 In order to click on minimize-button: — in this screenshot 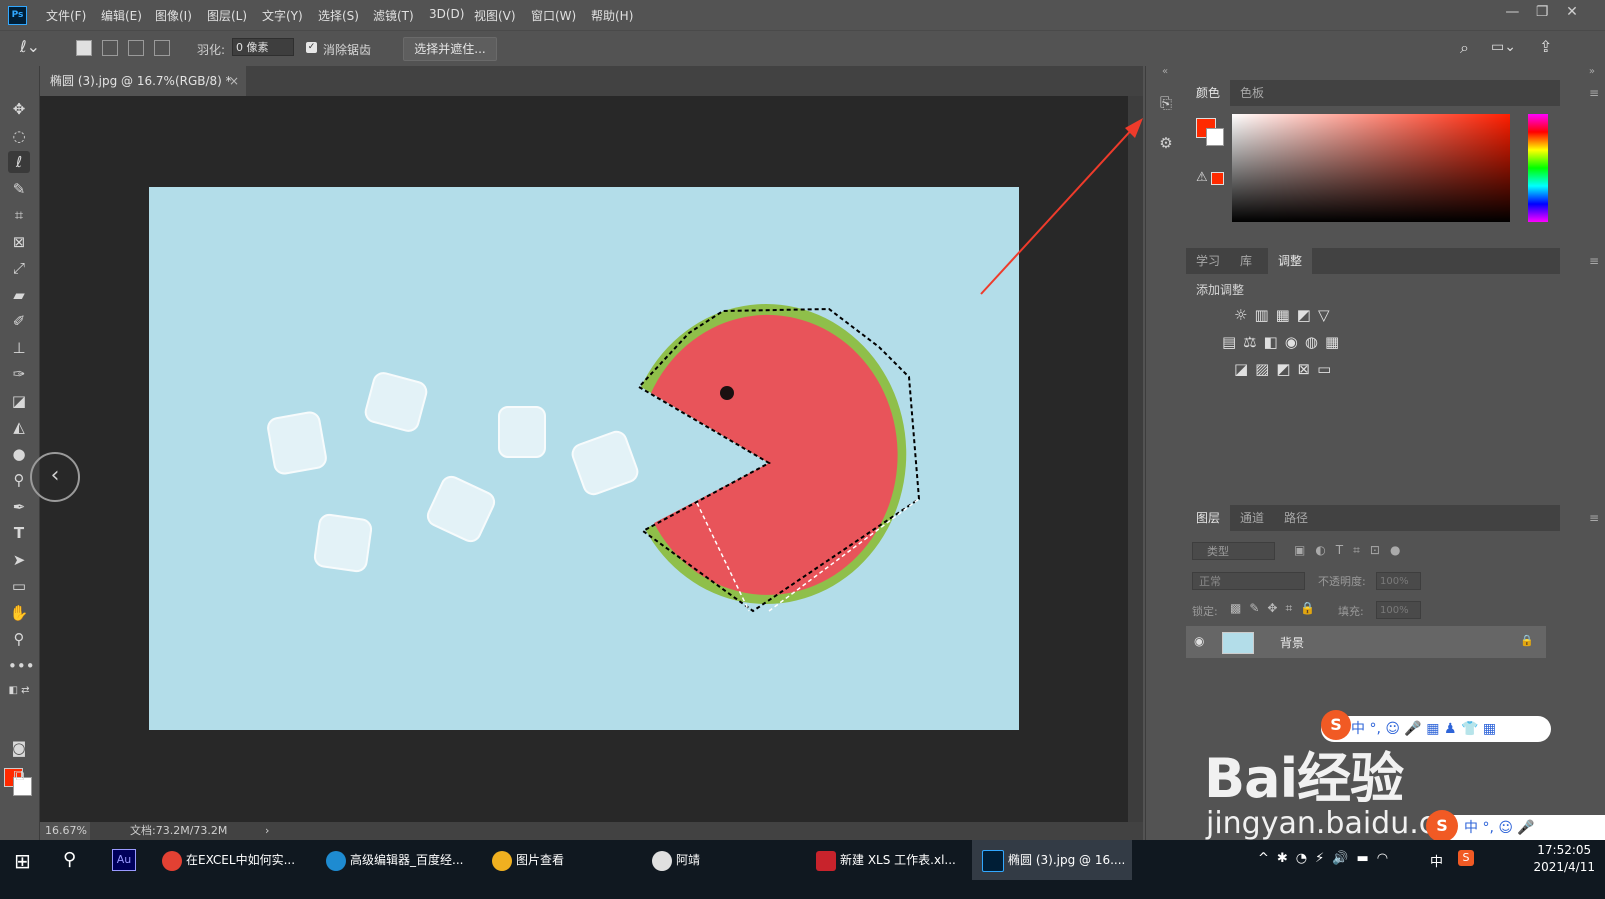, I will do `click(1512, 12)`.